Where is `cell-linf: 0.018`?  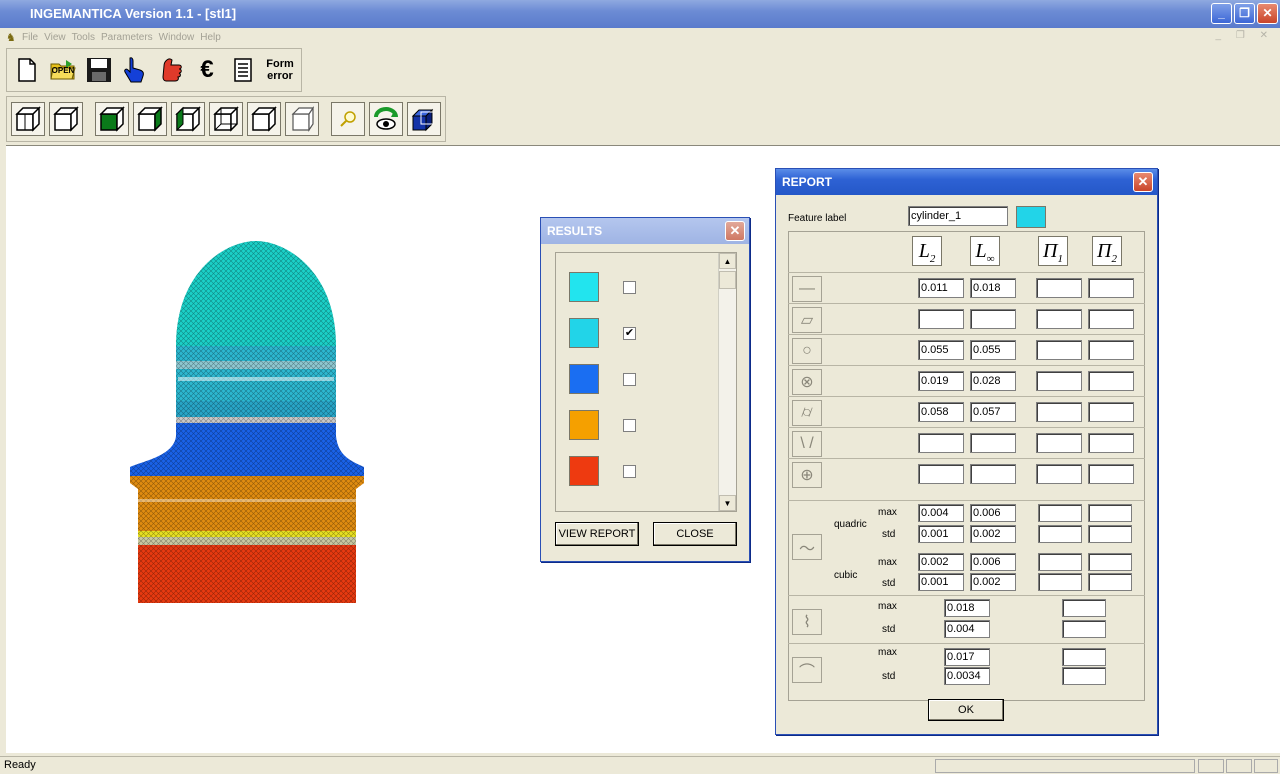
cell-linf: 0.018 is located at coordinates (993, 288).